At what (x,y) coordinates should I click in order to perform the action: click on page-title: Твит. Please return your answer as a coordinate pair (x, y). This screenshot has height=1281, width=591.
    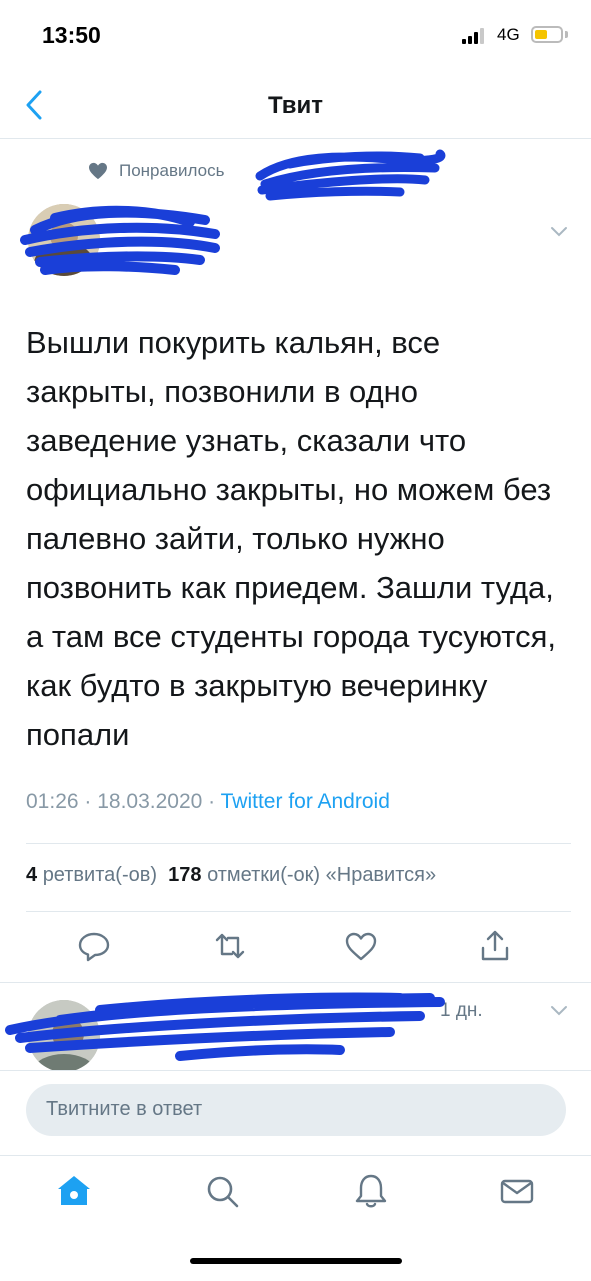
    Looking at the image, I should click on (295, 105).